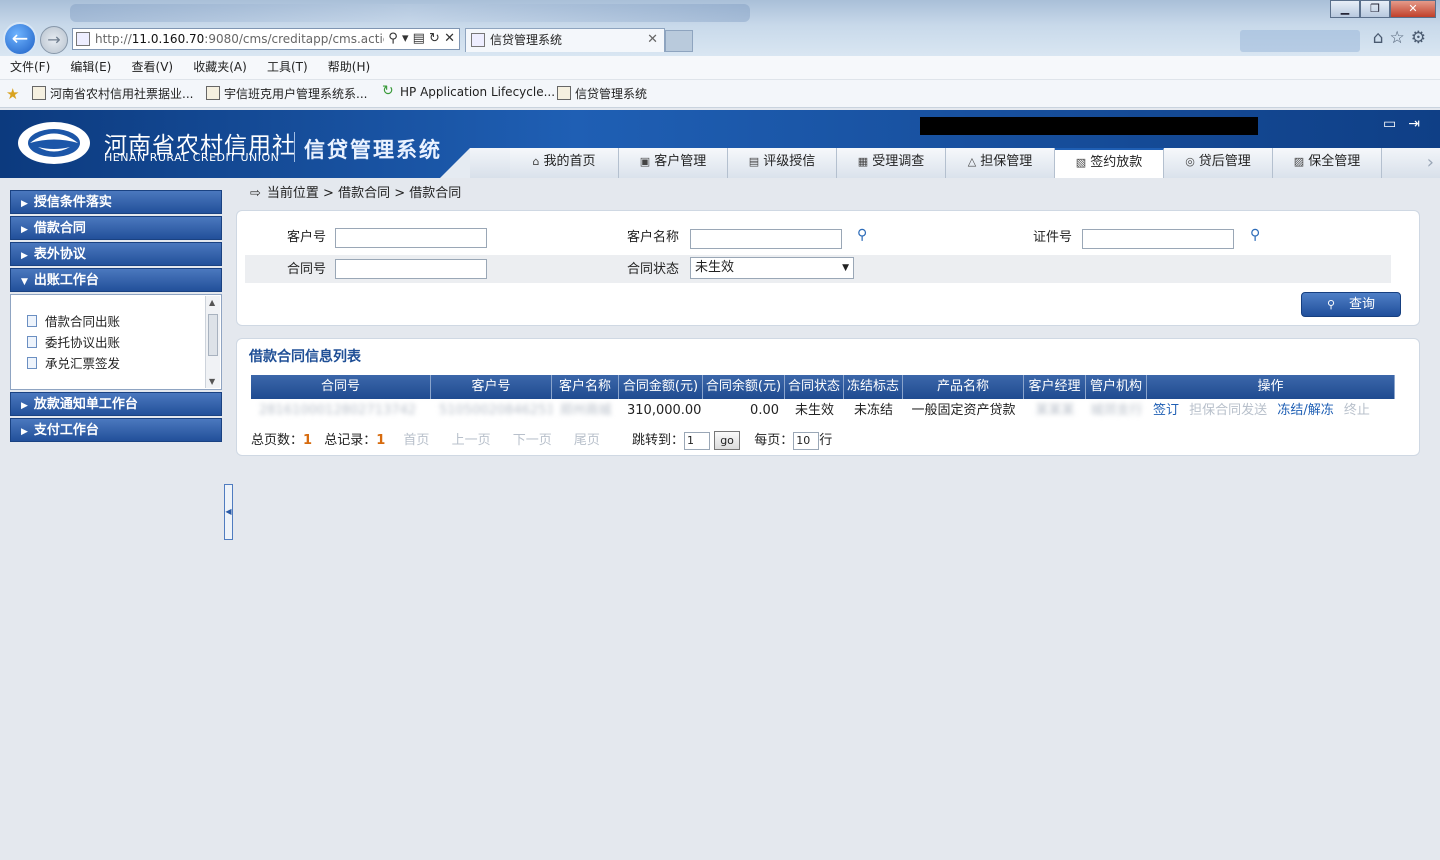 This screenshot has height=860, width=1440. What do you see at coordinates (1413, 9) in the screenshot?
I see `close-window-button: ✕` at bounding box center [1413, 9].